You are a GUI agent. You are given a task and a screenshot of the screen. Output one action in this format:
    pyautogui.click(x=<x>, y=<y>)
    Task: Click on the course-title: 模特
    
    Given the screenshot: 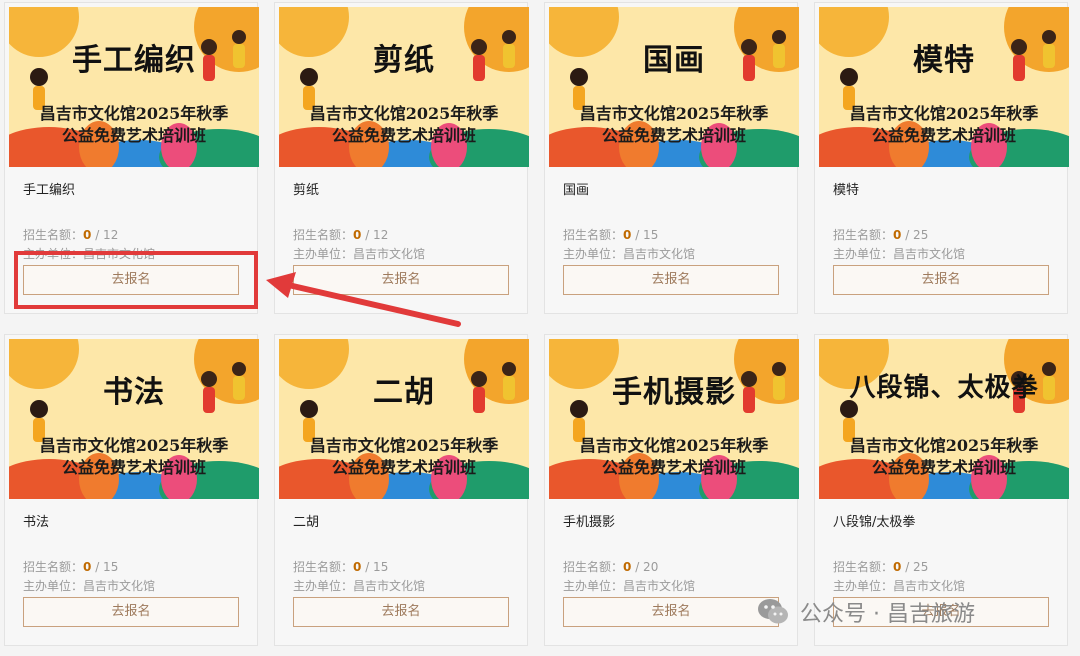 What is the action you would take?
    pyautogui.click(x=846, y=188)
    